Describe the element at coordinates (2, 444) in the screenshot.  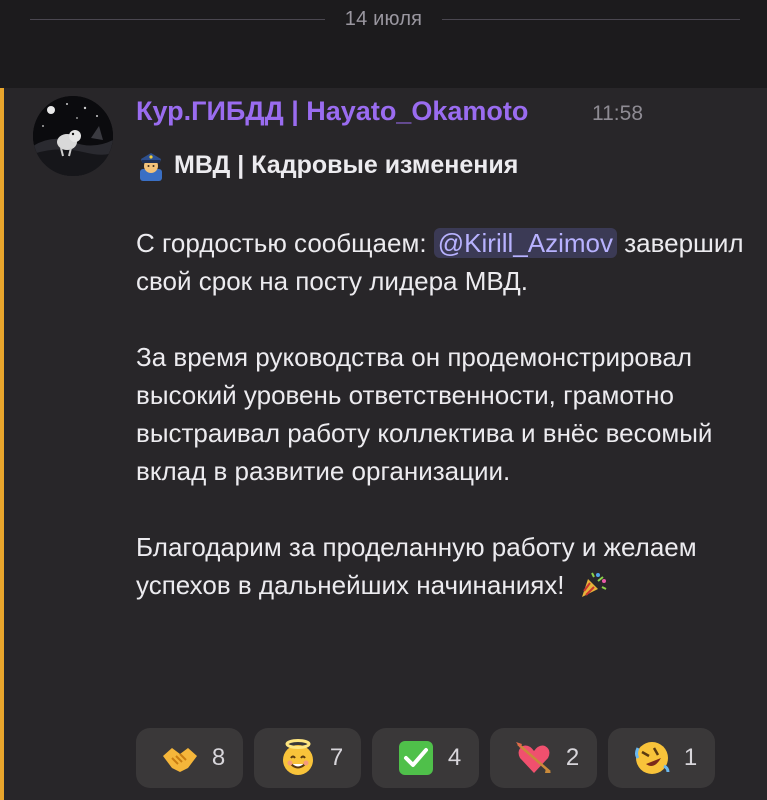
I see `message-accent-bar` at that location.